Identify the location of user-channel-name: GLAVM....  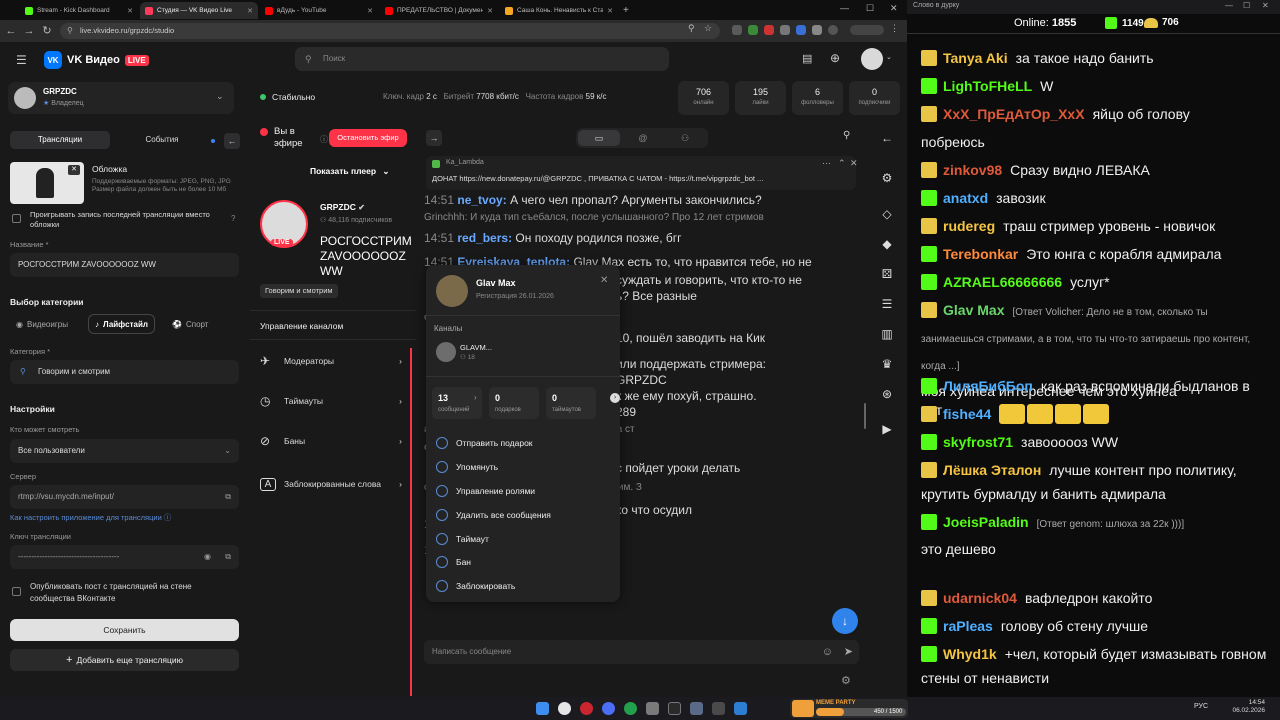
(476, 347).